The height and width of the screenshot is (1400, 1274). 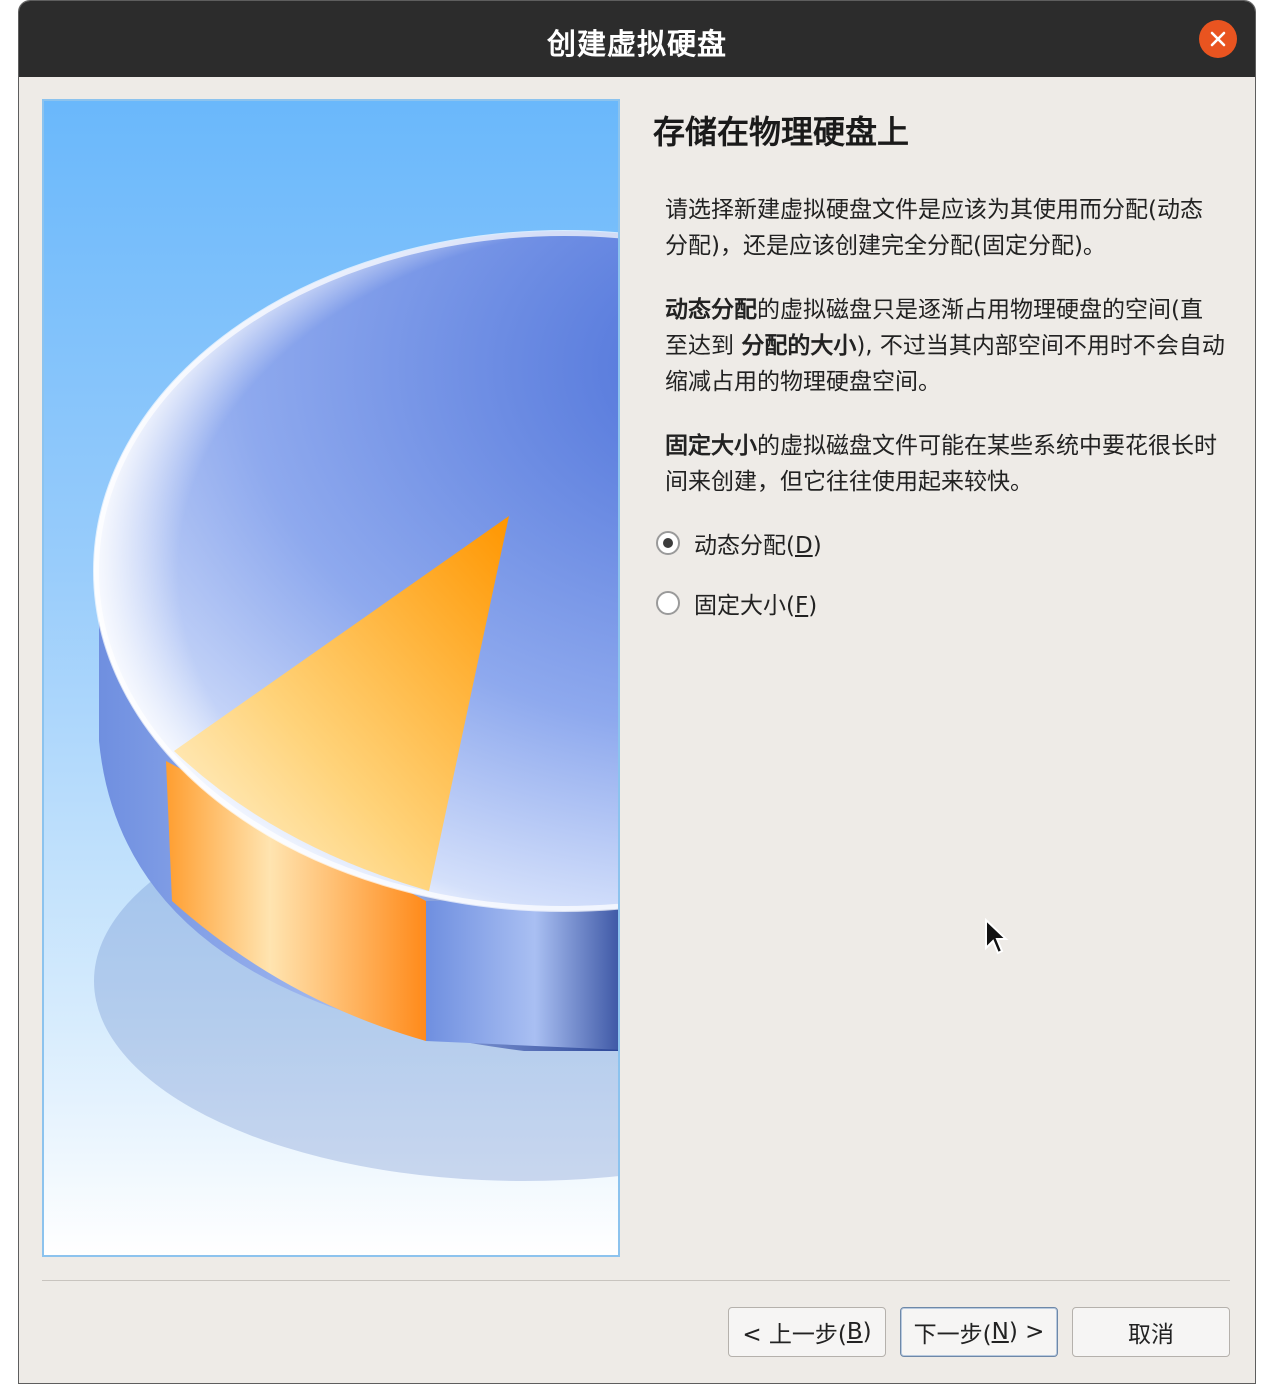 What do you see at coordinates (1151, 1332) in the screenshot?
I see `cancel-button: 取消` at bounding box center [1151, 1332].